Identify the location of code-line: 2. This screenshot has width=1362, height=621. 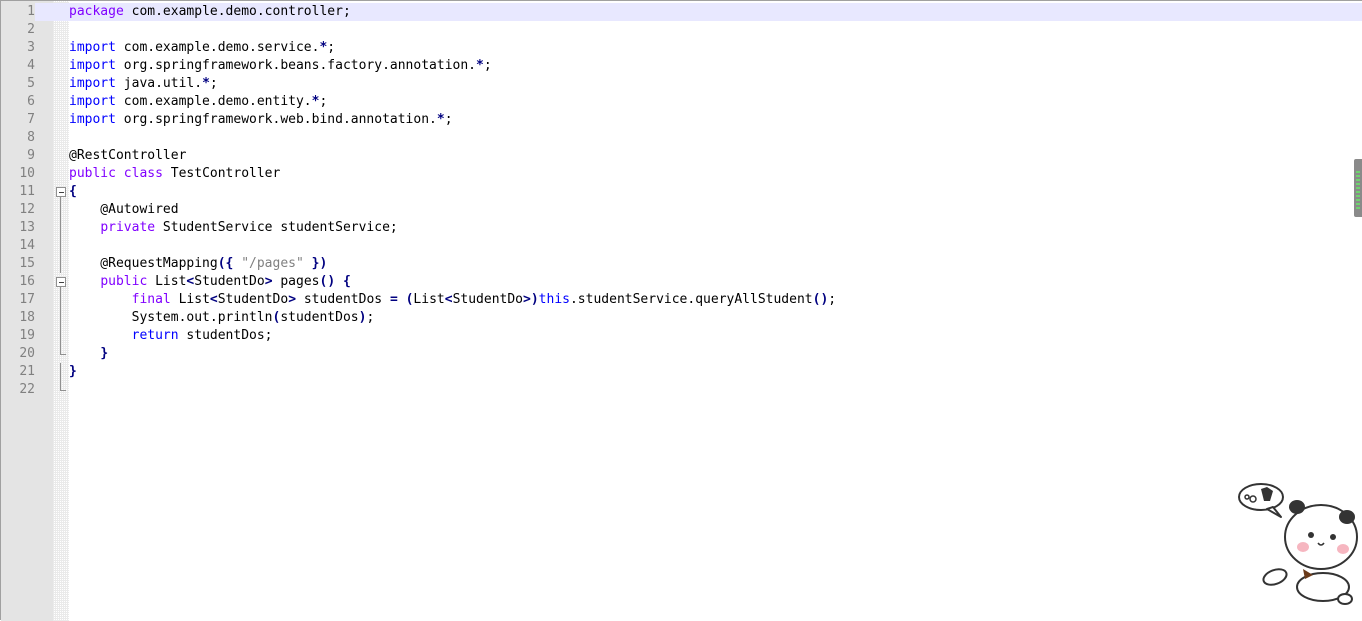
(681, 30).